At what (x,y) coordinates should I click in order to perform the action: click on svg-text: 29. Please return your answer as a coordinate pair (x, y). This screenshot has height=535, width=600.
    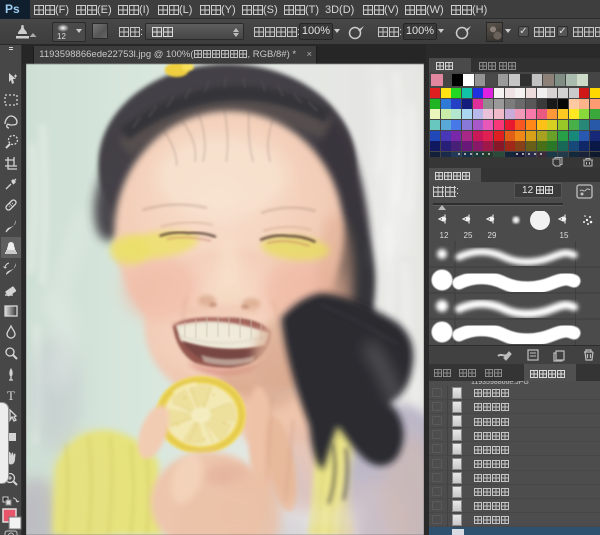
    Looking at the image, I should click on (492, 235).